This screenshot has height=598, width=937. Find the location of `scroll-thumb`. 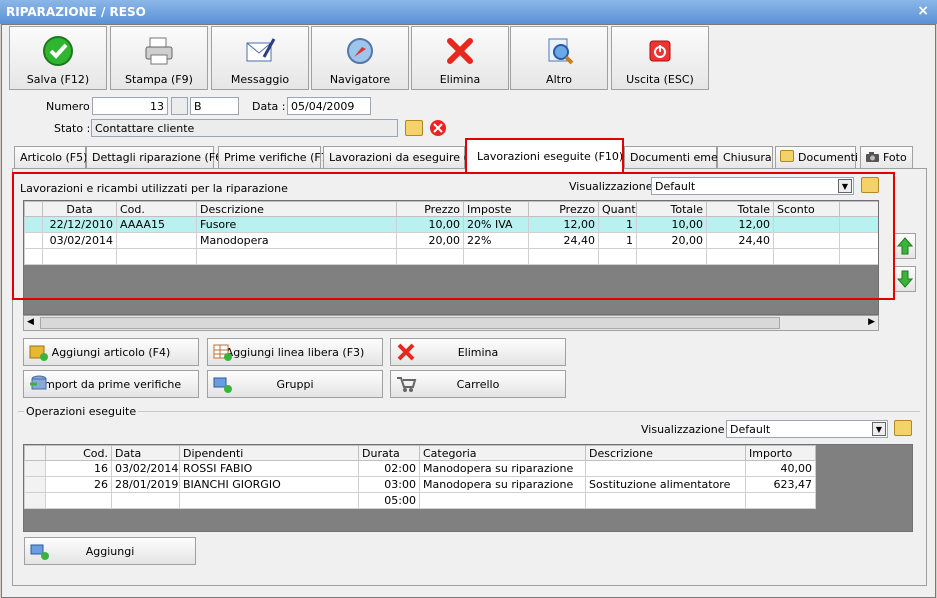

scroll-thumb is located at coordinates (410, 323).